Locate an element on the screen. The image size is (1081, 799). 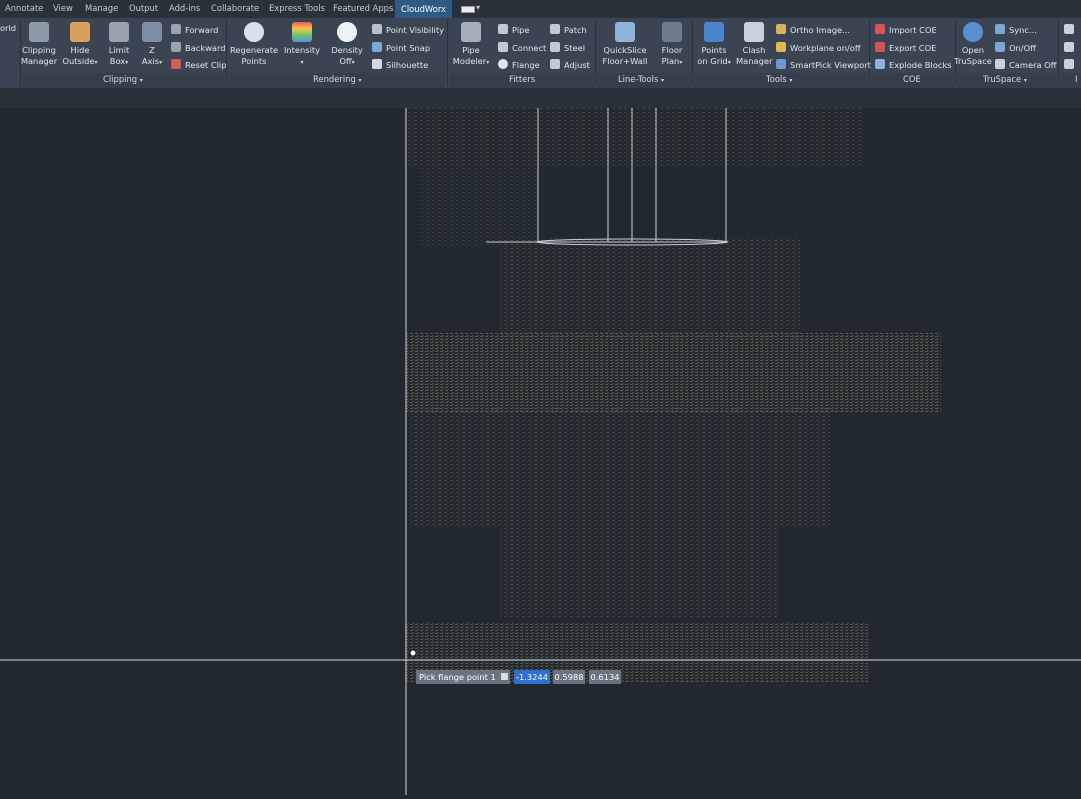
rendering-panel-title: Rendering ▾ is located at coordinates (337, 79).